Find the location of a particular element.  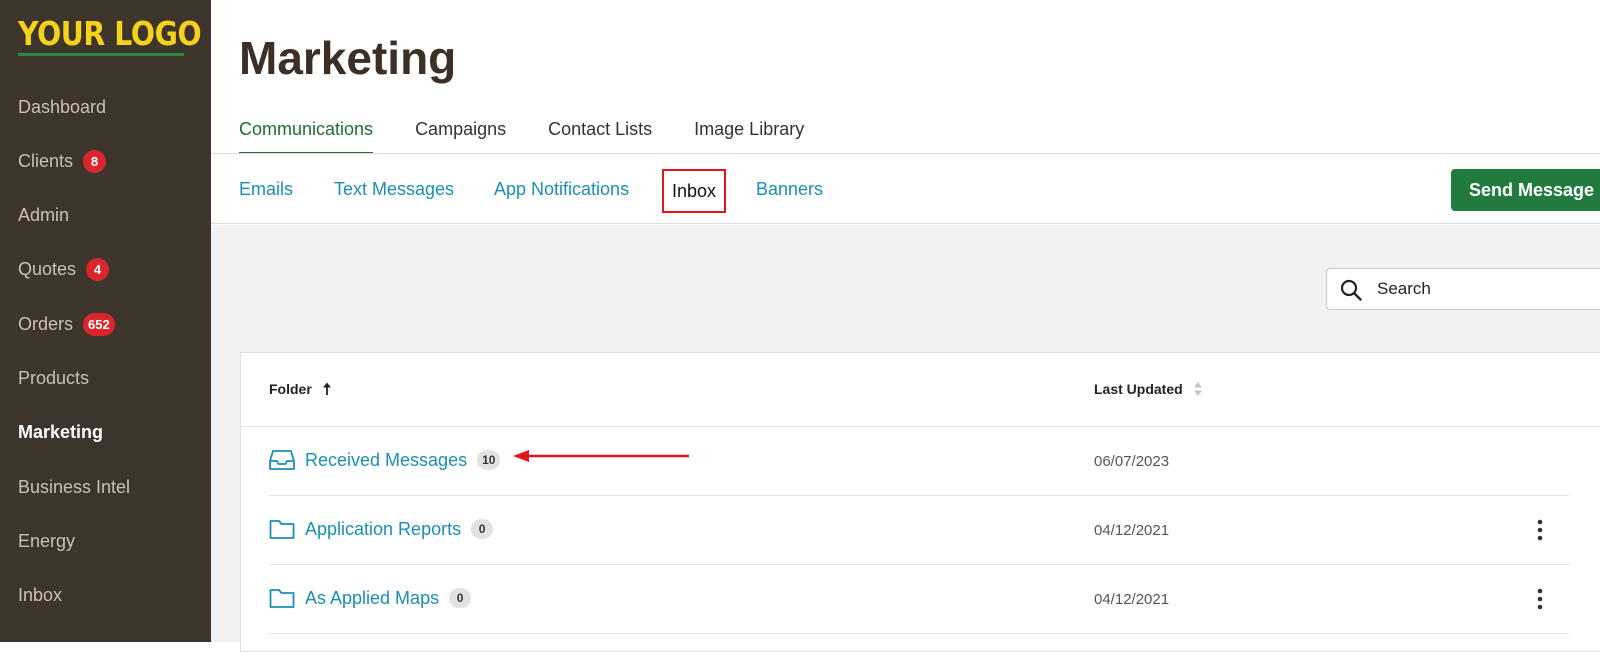

count-badge: 652 is located at coordinates (99, 324).